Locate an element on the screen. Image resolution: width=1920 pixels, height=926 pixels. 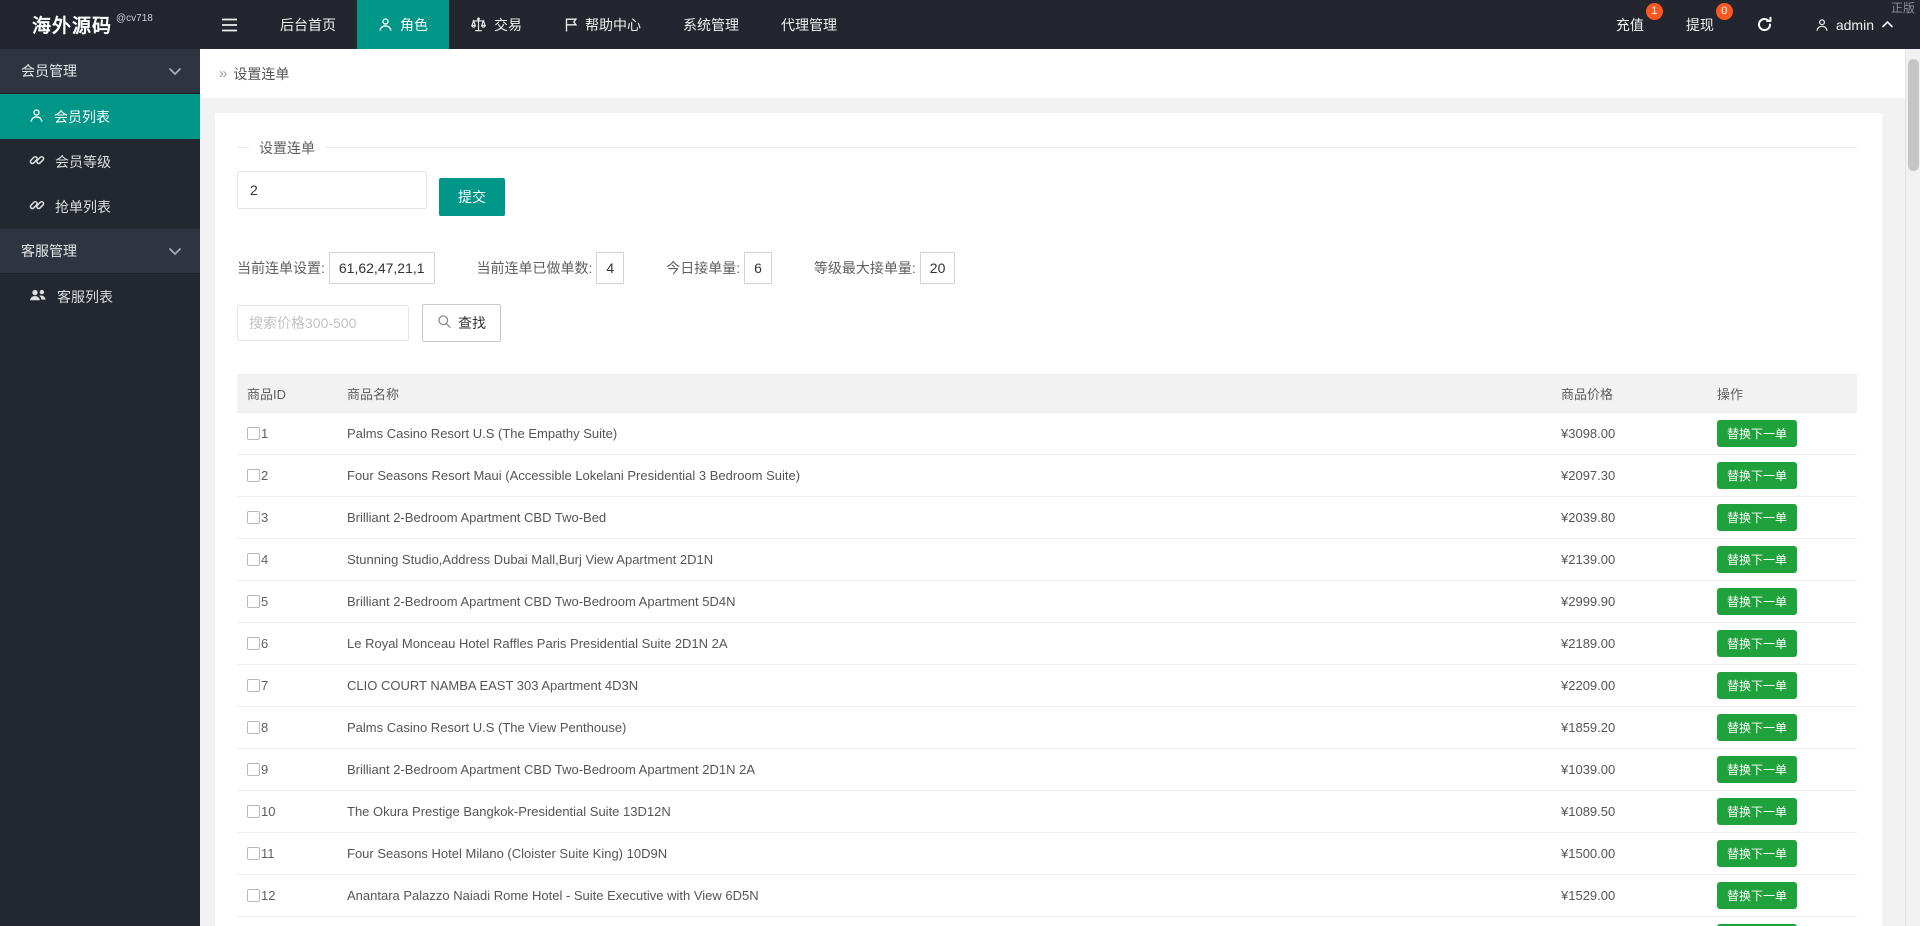
recharge-label: 充值 is located at coordinates (1629, 24).